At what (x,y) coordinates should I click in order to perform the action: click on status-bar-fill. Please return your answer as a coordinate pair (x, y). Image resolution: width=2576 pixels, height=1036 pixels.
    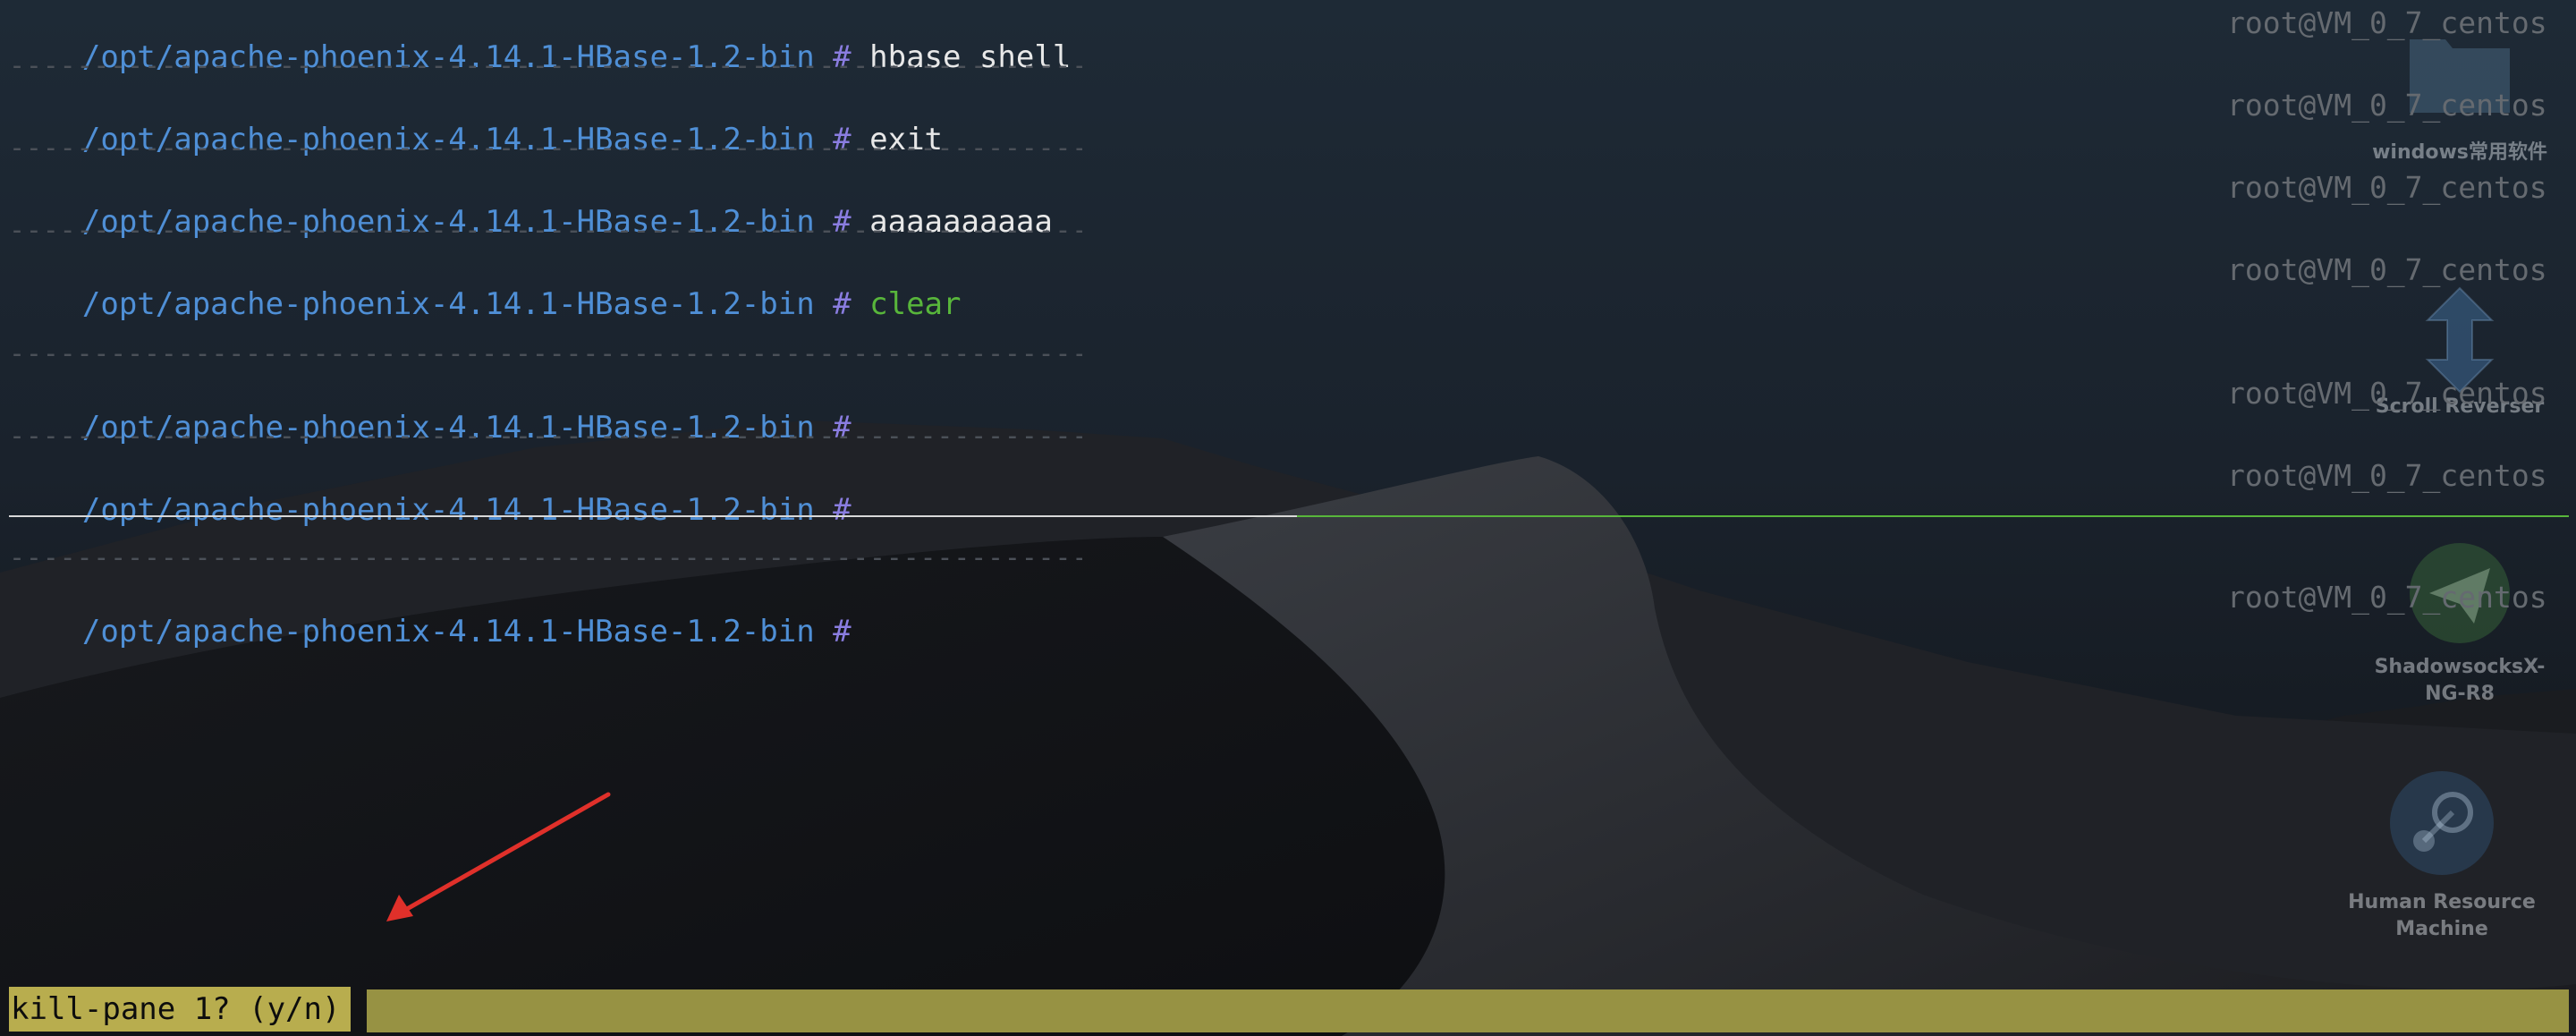
    Looking at the image, I should click on (1468, 1010).